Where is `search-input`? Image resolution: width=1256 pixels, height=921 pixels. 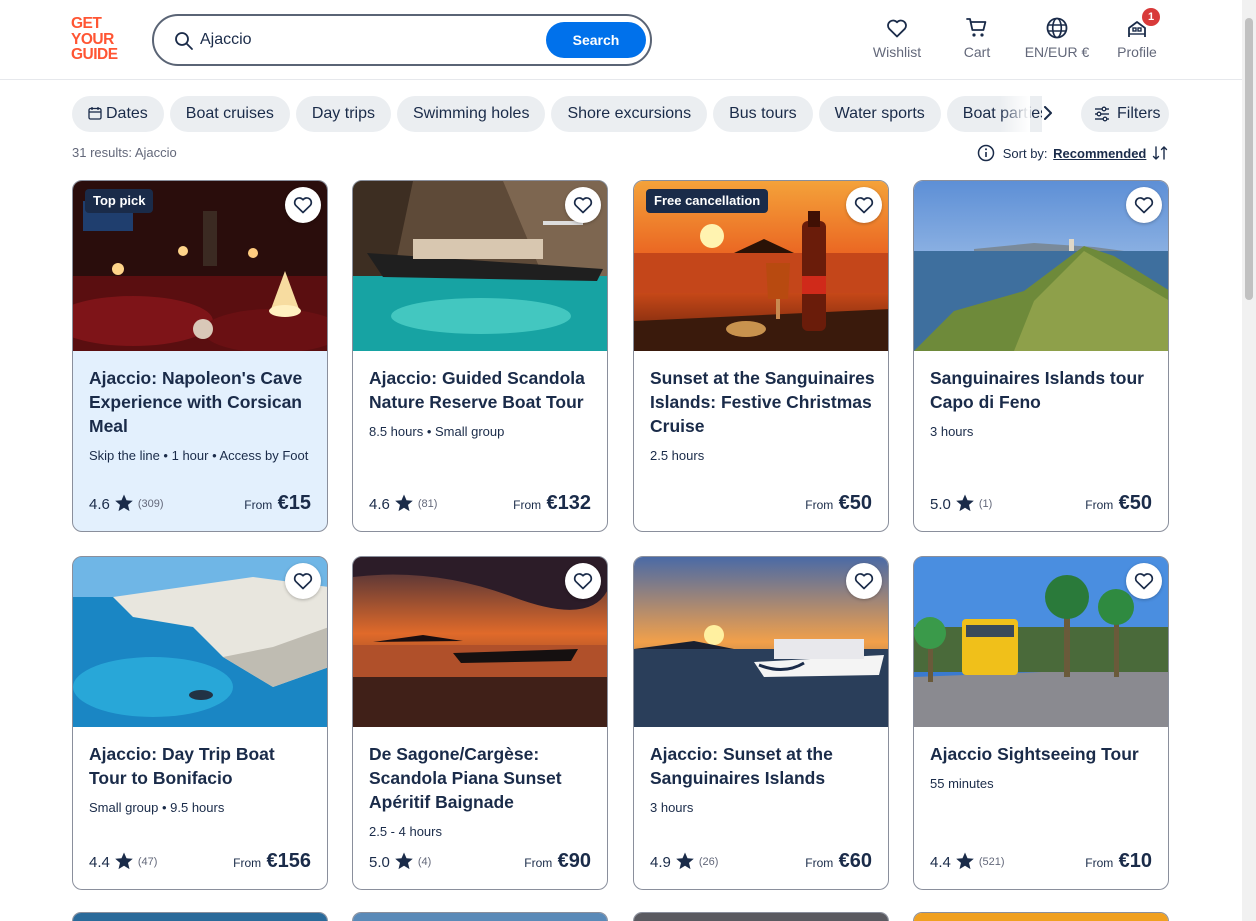
search-input is located at coordinates (365, 40).